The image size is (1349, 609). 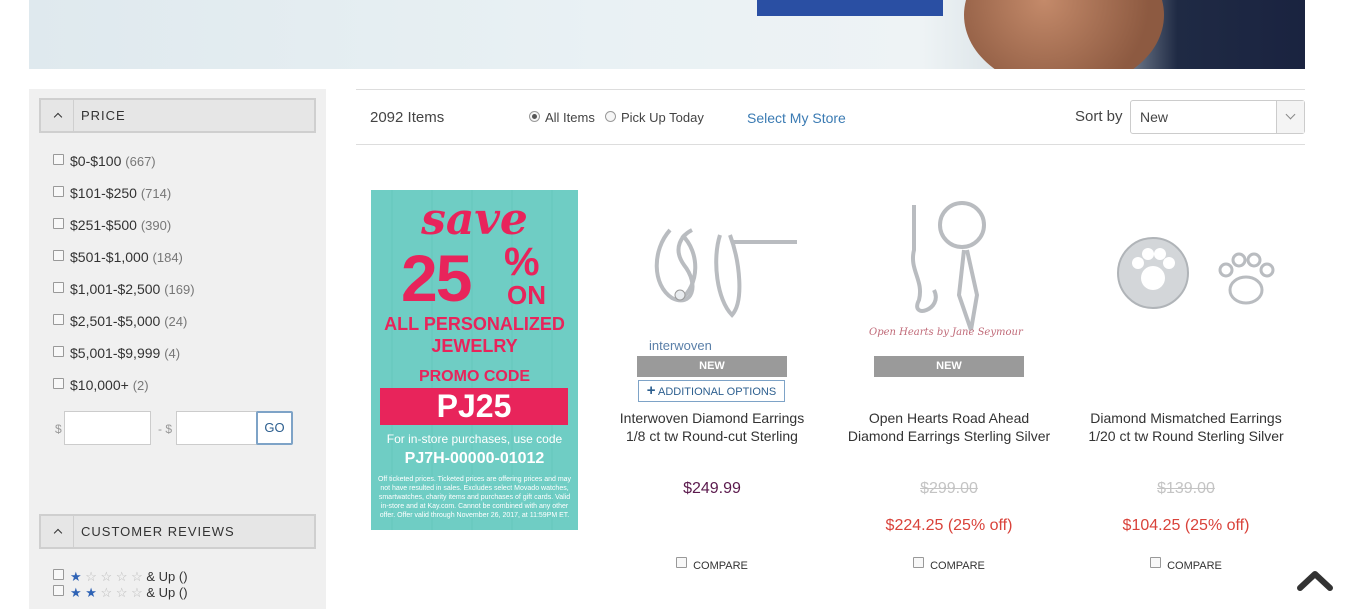 I want to click on promo-line-1: ALL PERSONALIZED, so click(x=474, y=324).